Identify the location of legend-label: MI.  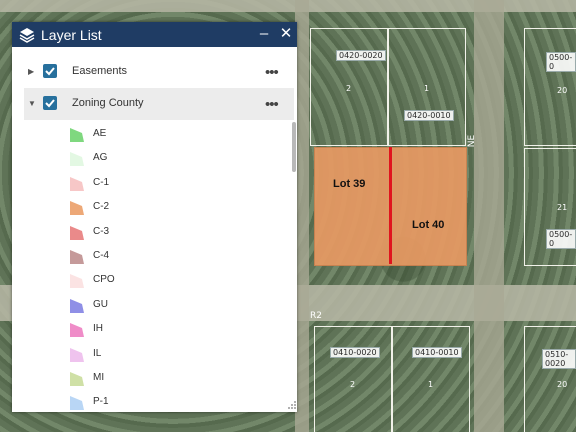
(99, 377).